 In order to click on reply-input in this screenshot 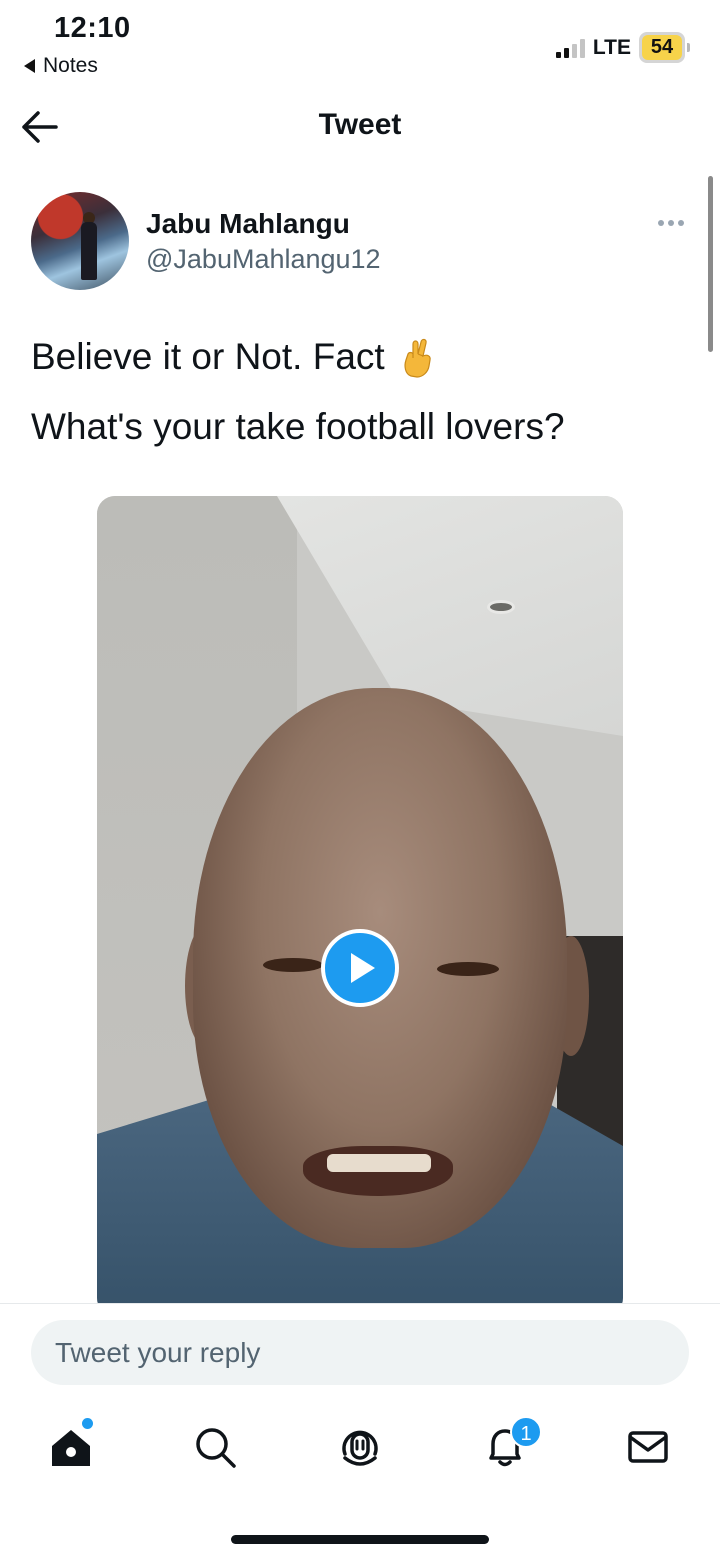, I will do `click(360, 1352)`.